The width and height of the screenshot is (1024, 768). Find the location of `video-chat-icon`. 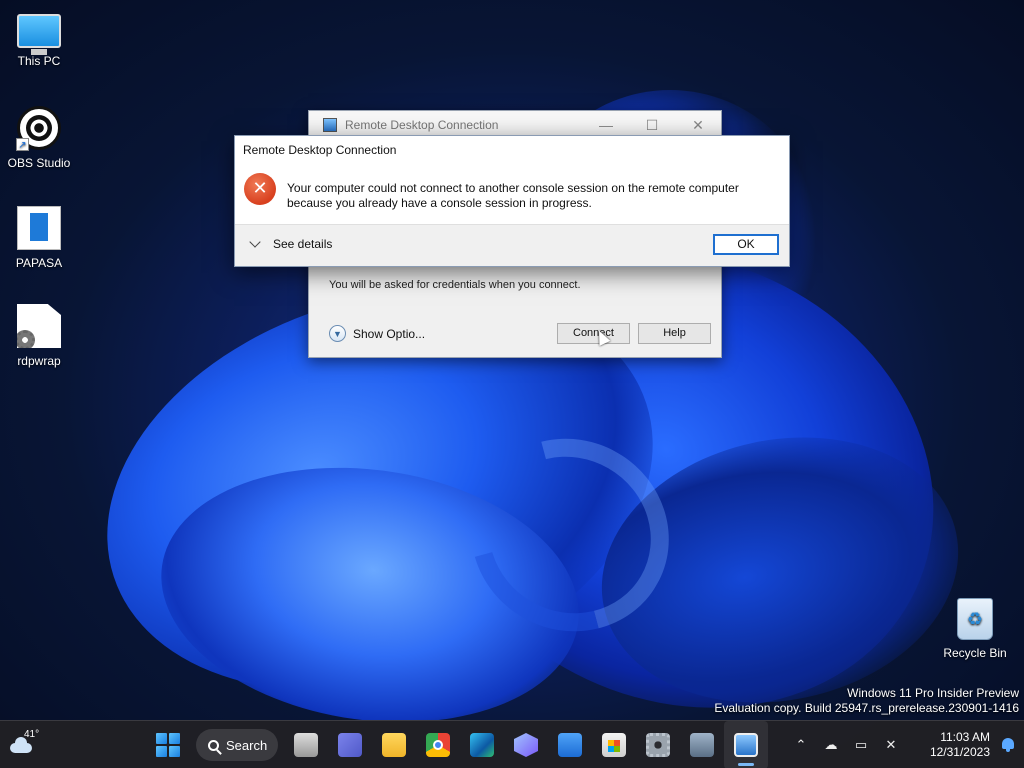

video-chat-icon is located at coordinates (350, 745).